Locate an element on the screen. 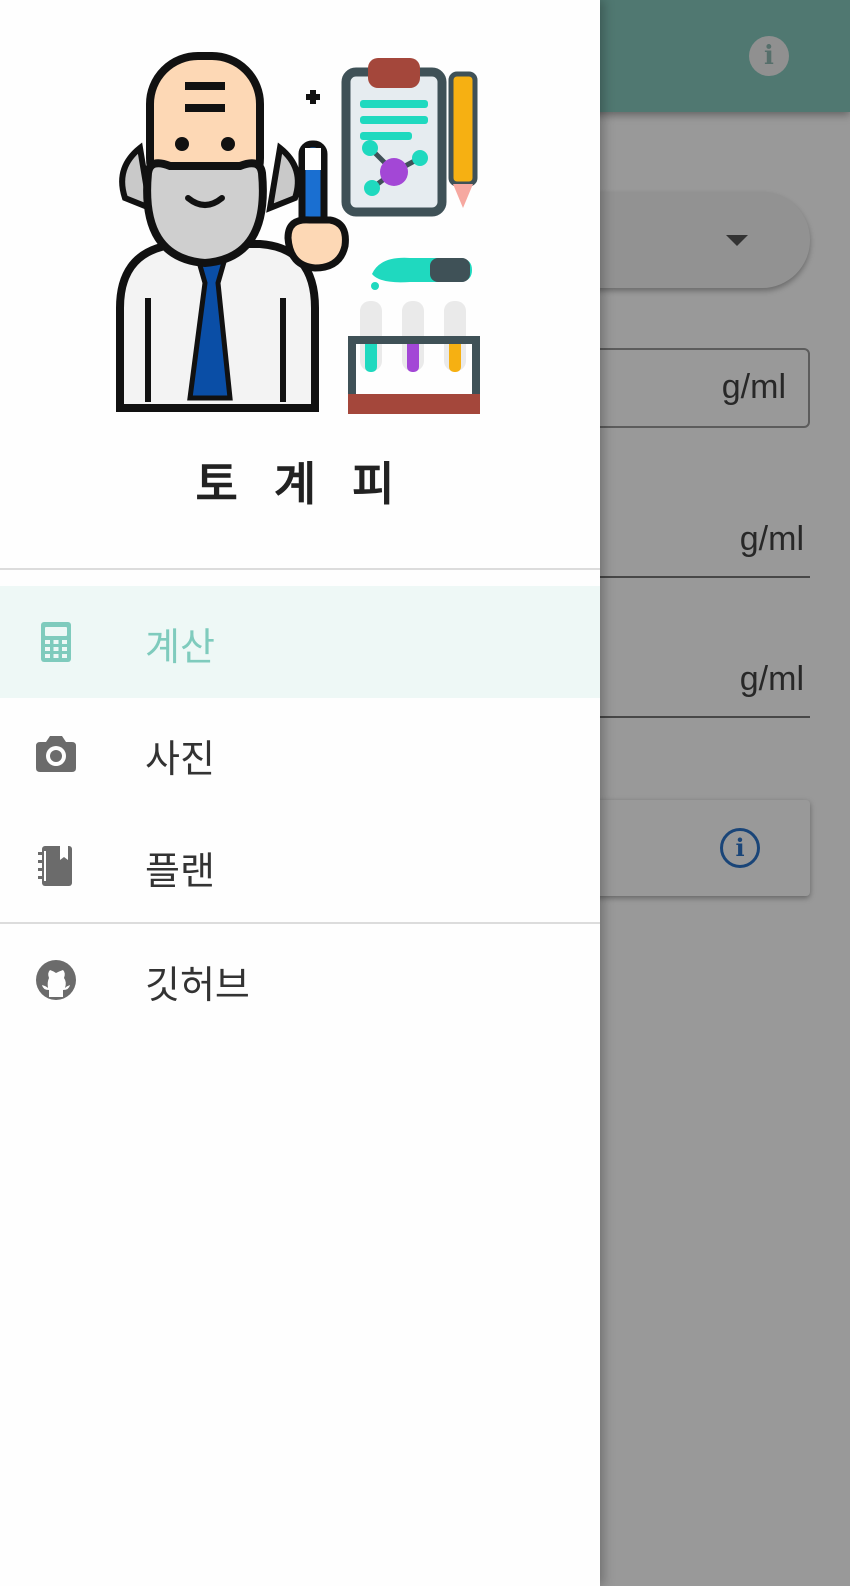 The height and width of the screenshot is (1586, 850). nav-item-github: 깃허브 is located at coordinates (300, 980).